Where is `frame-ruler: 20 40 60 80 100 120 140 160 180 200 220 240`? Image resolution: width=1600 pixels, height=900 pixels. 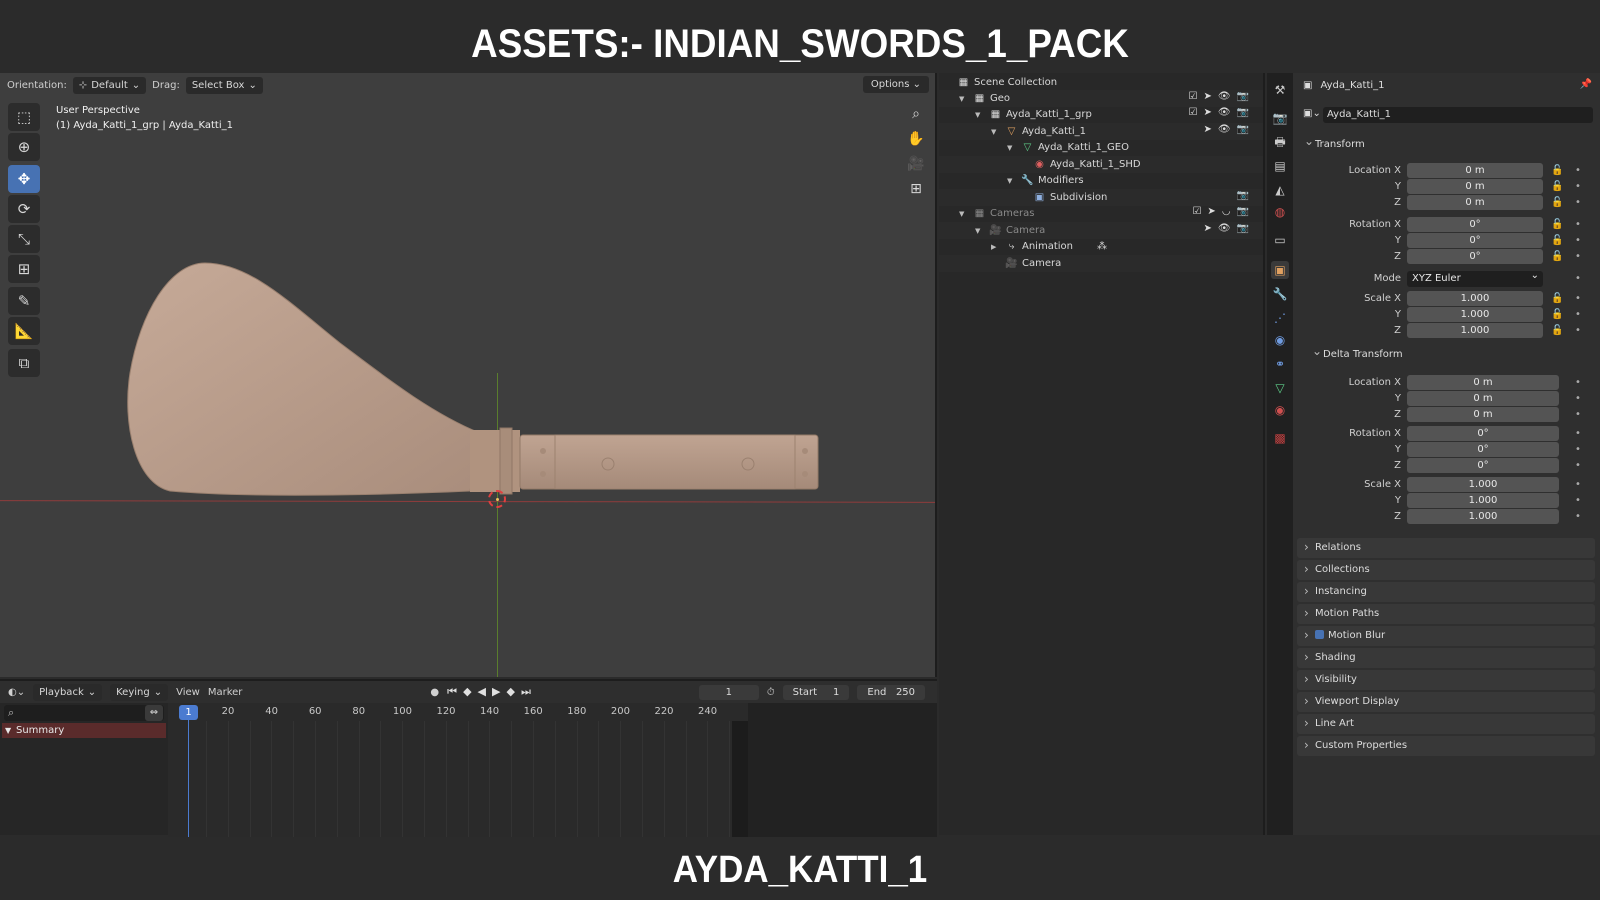
frame-ruler: 20 40 60 80 100 120 140 160 180 200 220 240 is located at coordinates (458, 712).